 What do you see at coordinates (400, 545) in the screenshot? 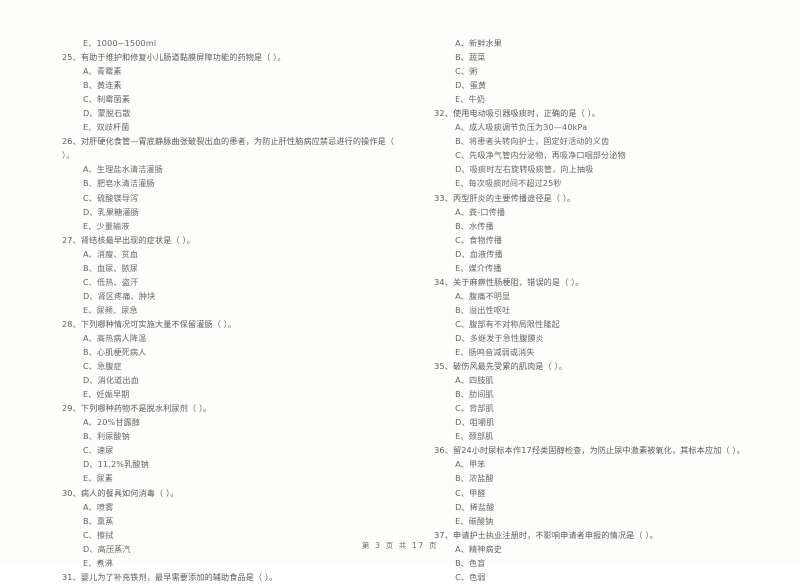
I see `page-footer: 第 3 页 共 17 页` at bounding box center [400, 545].